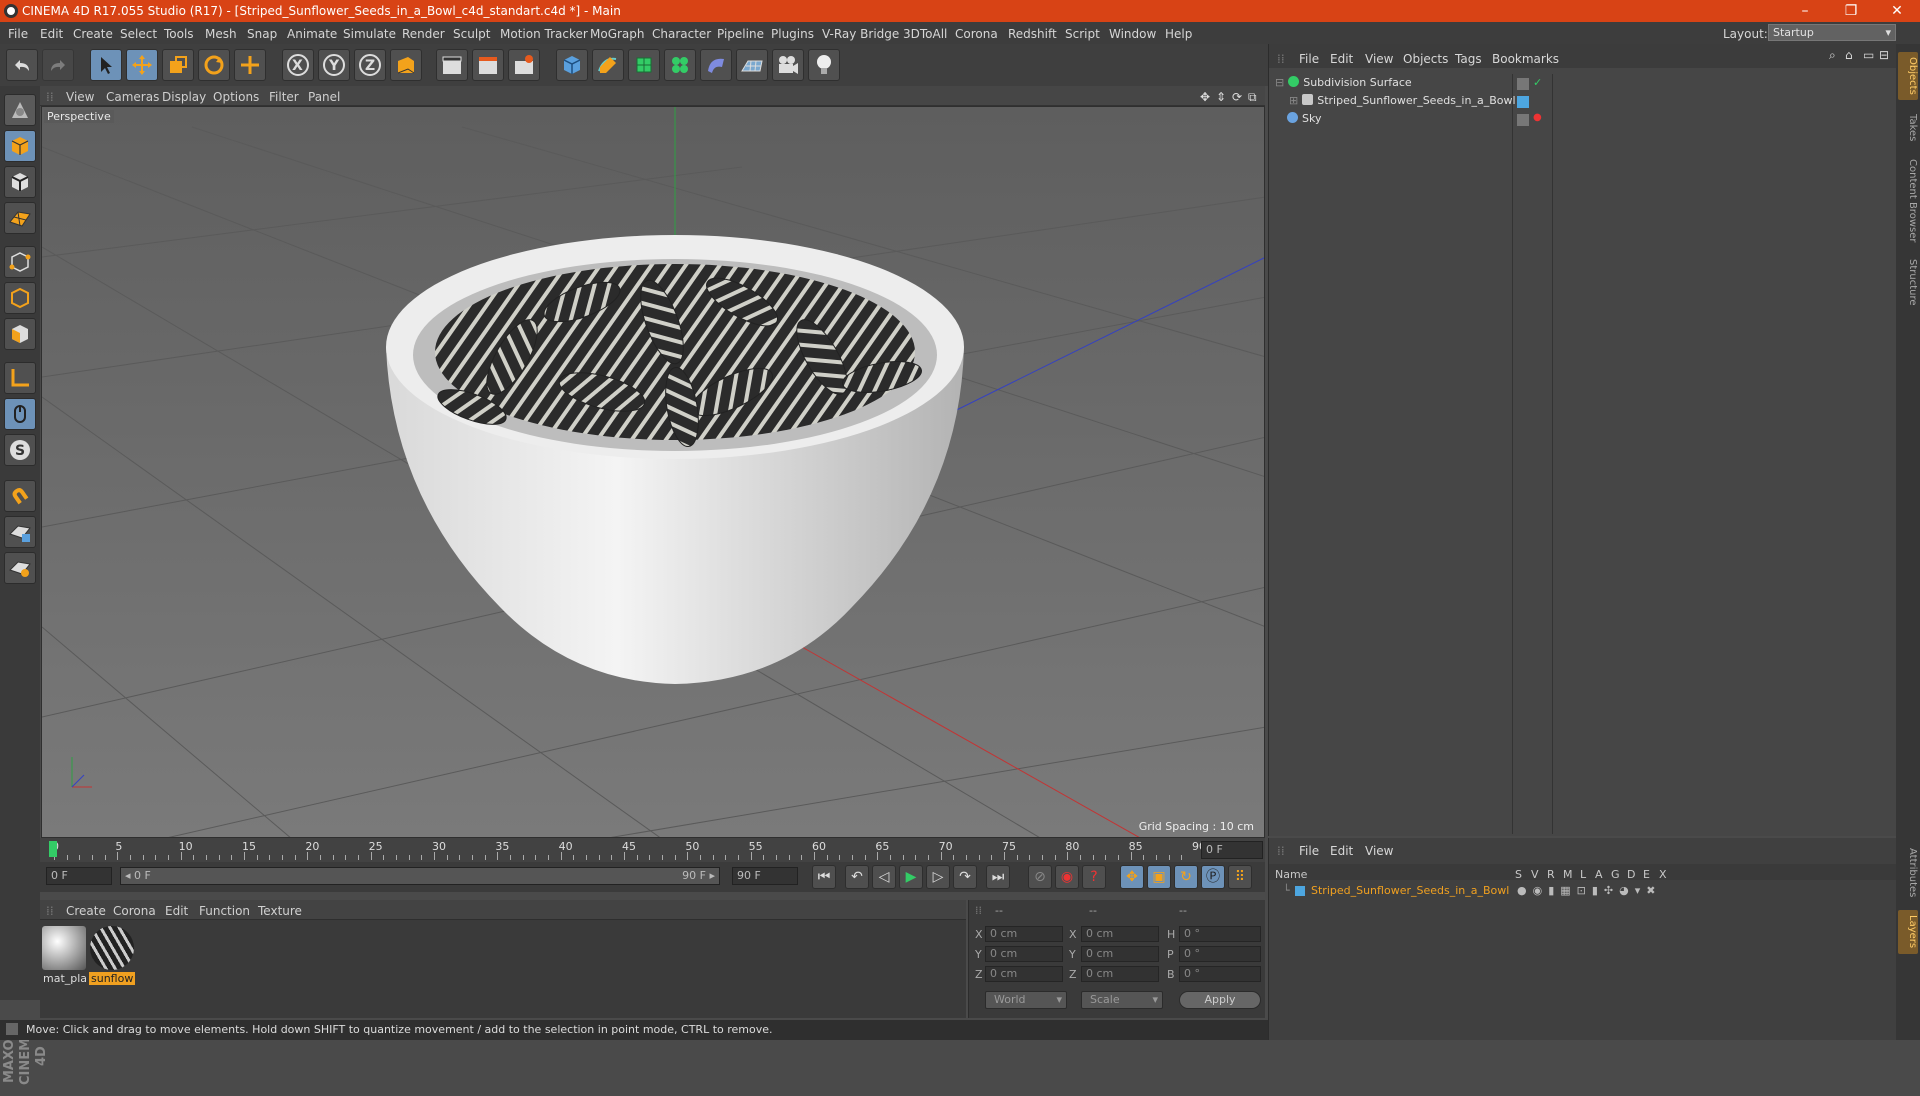 Image resolution: width=1920 pixels, height=1096 pixels. What do you see at coordinates (716, 65) in the screenshot?
I see `deformer-button` at bounding box center [716, 65].